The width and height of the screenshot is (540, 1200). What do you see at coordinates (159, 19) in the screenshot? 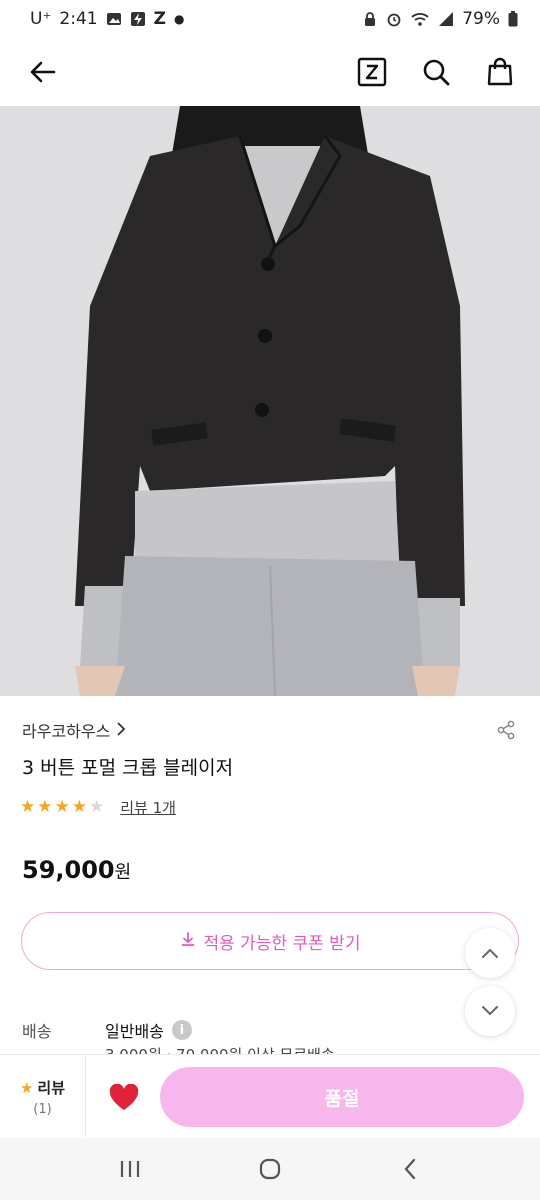
I see `z-notification-label: Z` at bounding box center [159, 19].